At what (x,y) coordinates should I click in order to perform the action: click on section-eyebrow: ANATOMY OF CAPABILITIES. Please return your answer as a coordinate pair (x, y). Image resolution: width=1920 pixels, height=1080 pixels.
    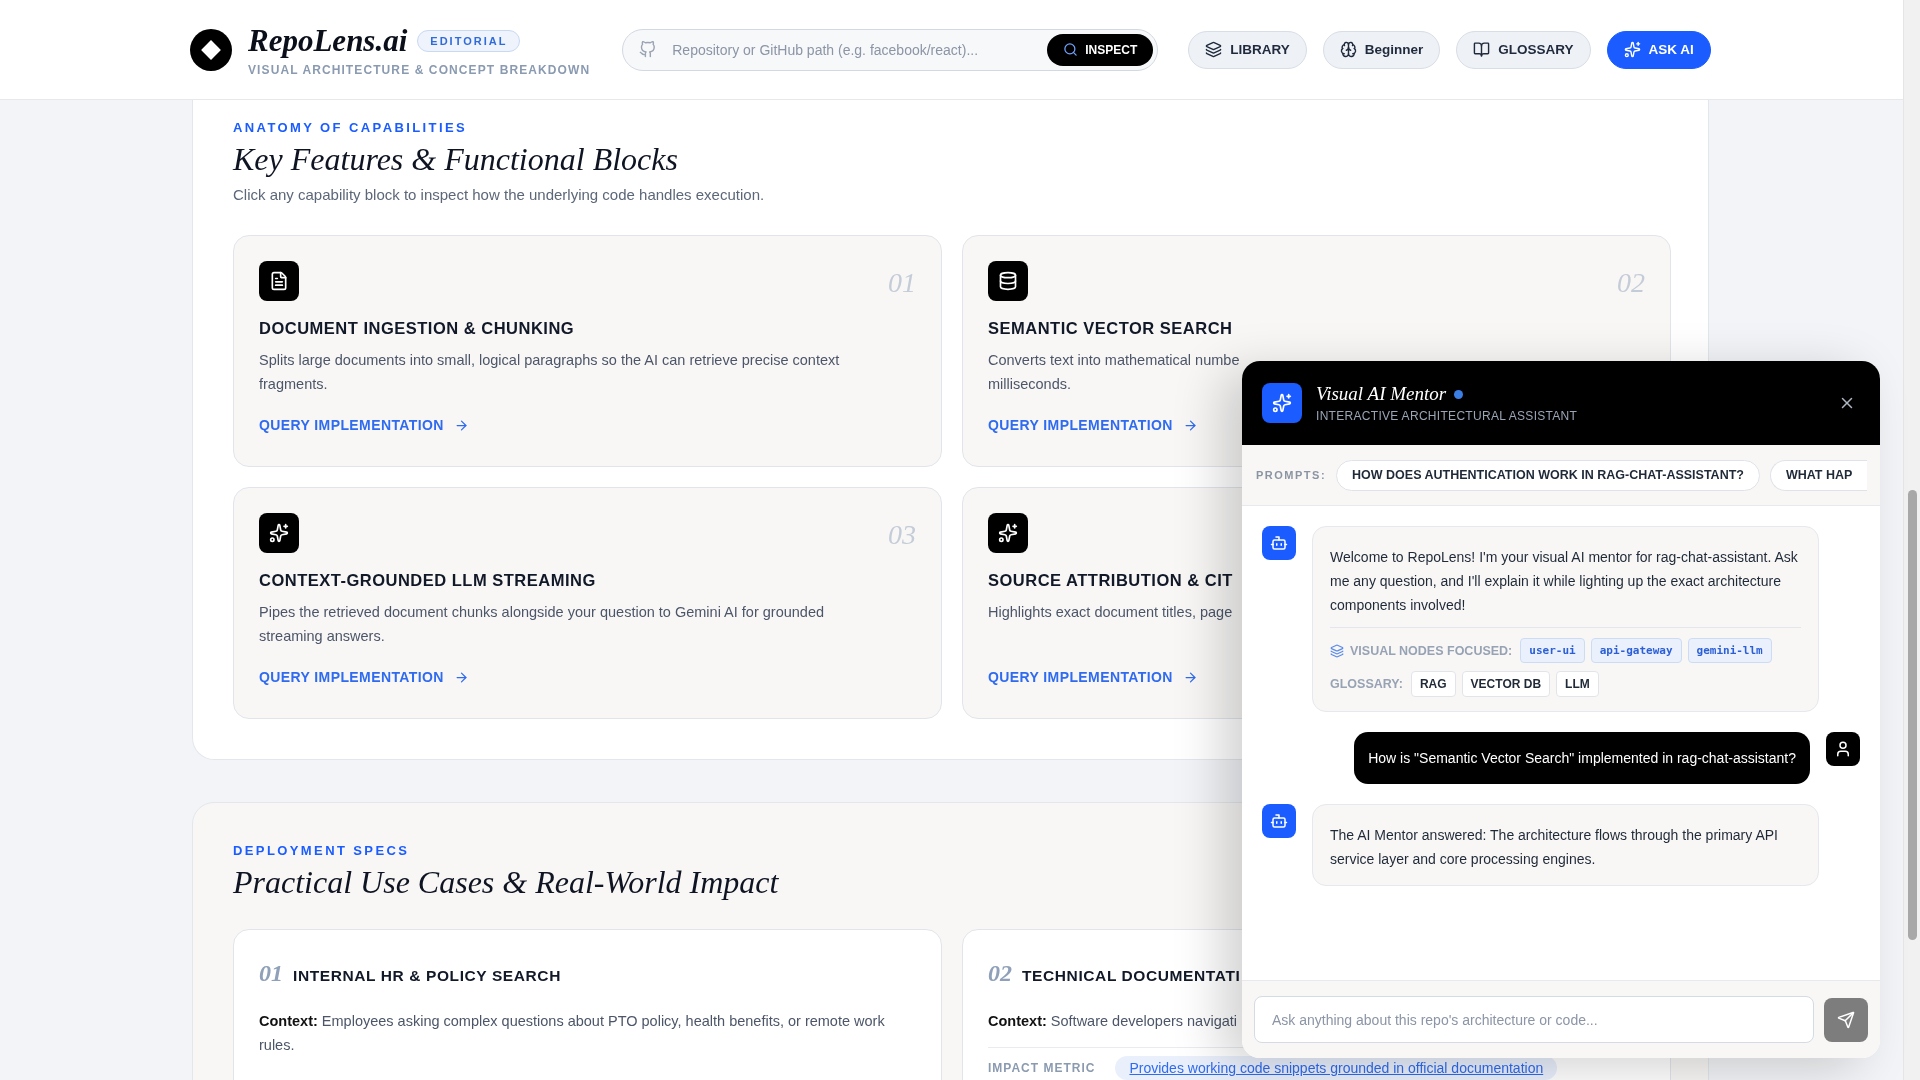
    Looking at the image, I should click on (350, 127).